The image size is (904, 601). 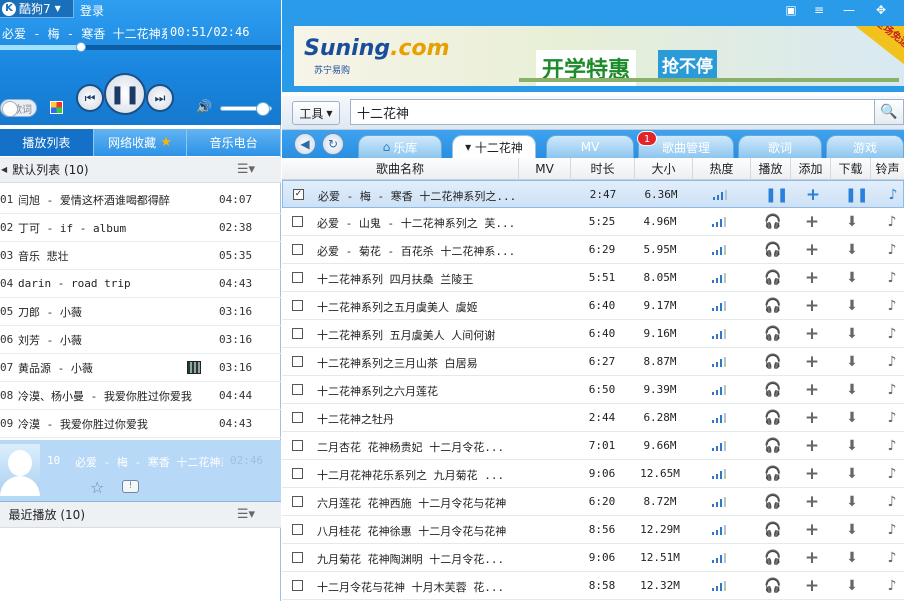 What do you see at coordinates (593, 250) in the screenshot?
I see `table-row: 必爱 - 菊花 - 百花杀 十二花神系... 6:29 5.95M 🎧 + ⬇ ♪` at bounding box center [593, 250].